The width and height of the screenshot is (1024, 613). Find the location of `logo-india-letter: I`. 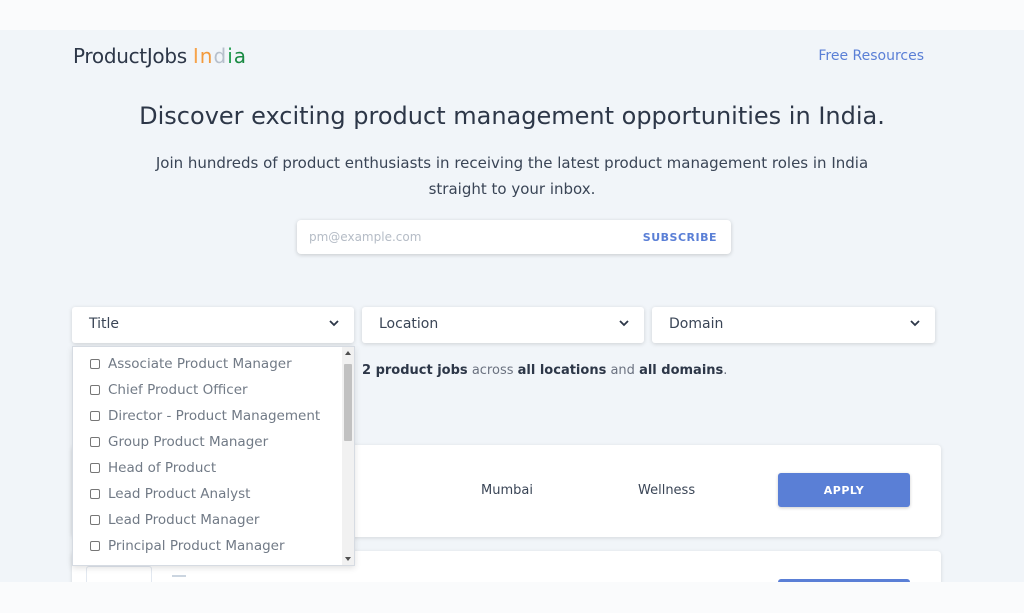

logo-india-letter: I is located at coordinates (196, 56).